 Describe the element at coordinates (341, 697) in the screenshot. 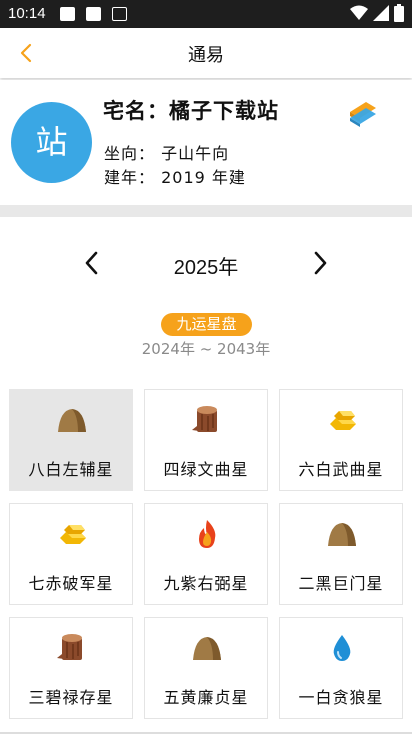

I see `star-name: 一白贪狼星` at that location.